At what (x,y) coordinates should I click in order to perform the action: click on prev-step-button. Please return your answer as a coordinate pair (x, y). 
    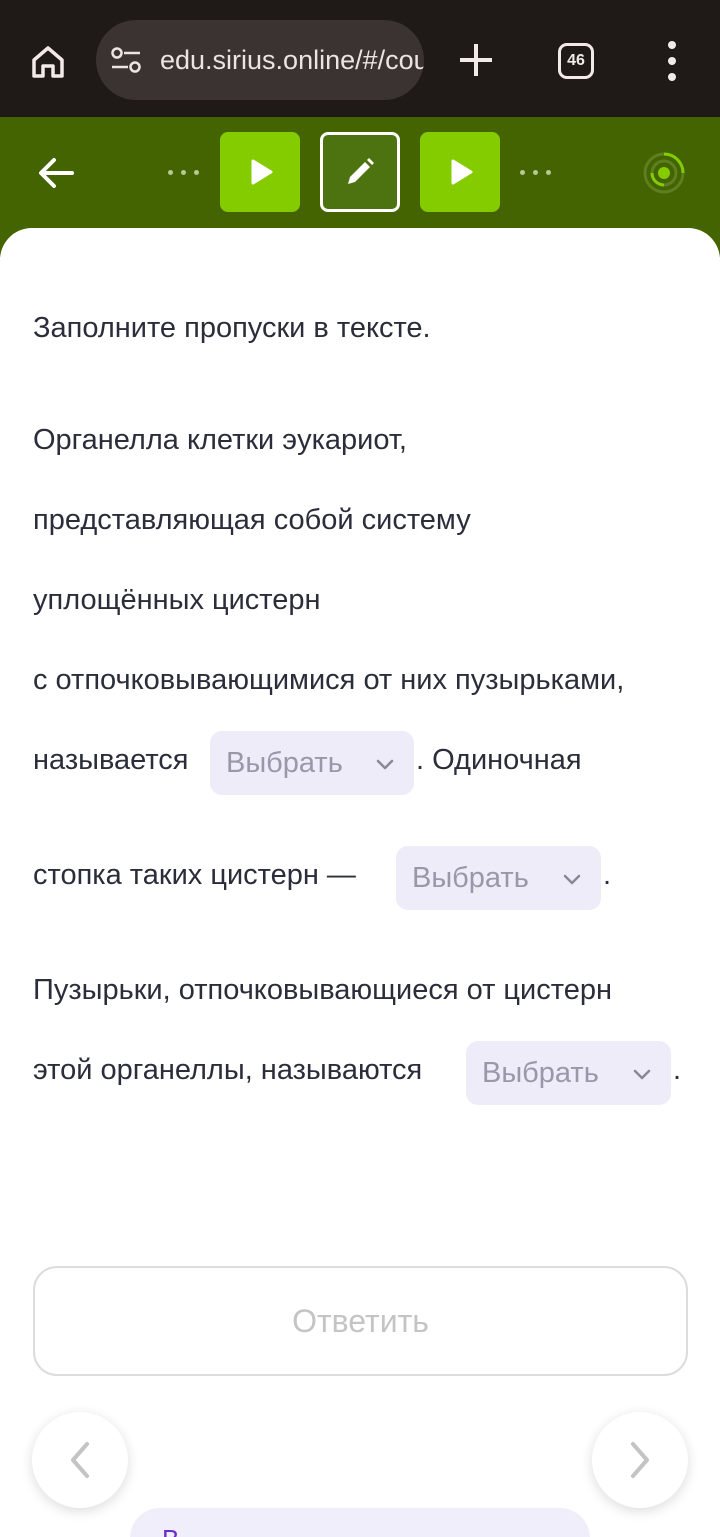
    Looking at the image, I should click on (80, 1460).